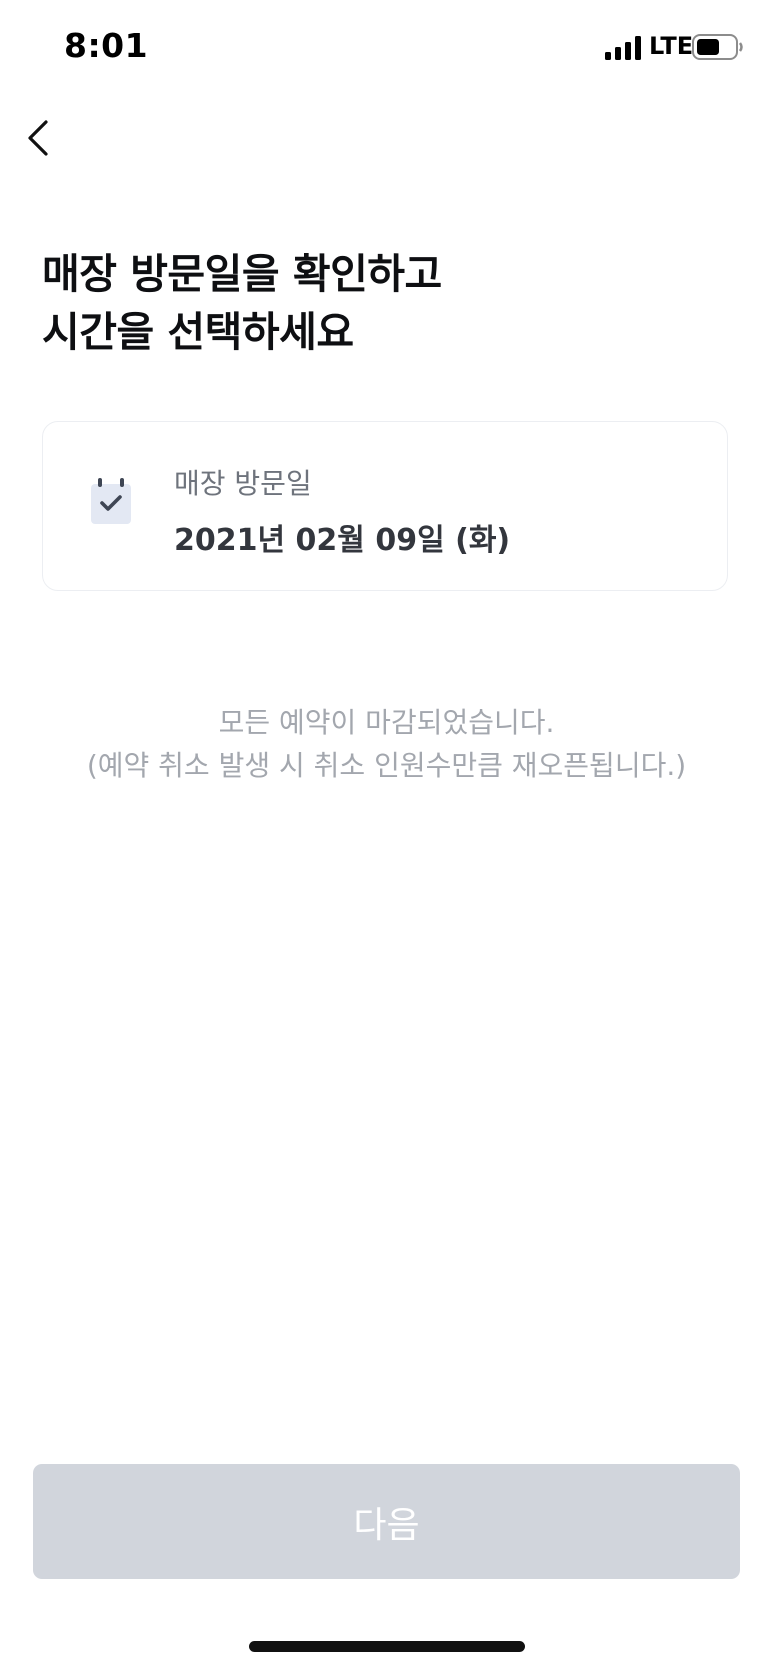 The height and width of the screenshot is (1674, 773). I want to click on home-indicator, so click(387, 1646).